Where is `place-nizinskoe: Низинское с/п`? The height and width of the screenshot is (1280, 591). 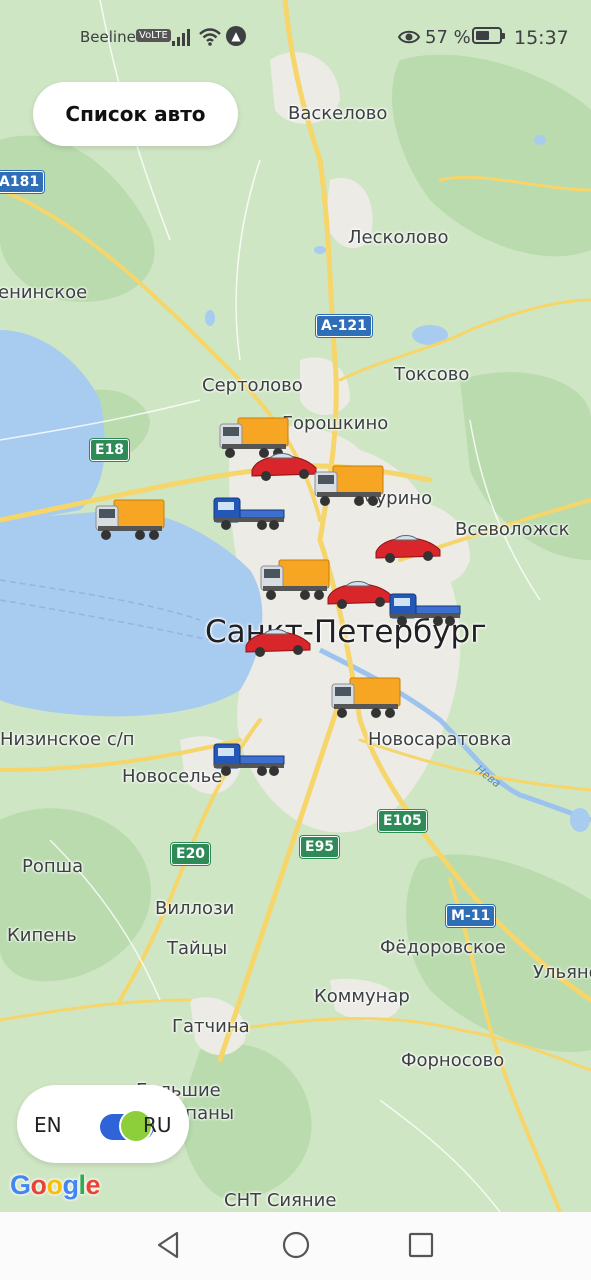 place-nizinskoe: Низинское с/п is located at coordinates (67, 739).